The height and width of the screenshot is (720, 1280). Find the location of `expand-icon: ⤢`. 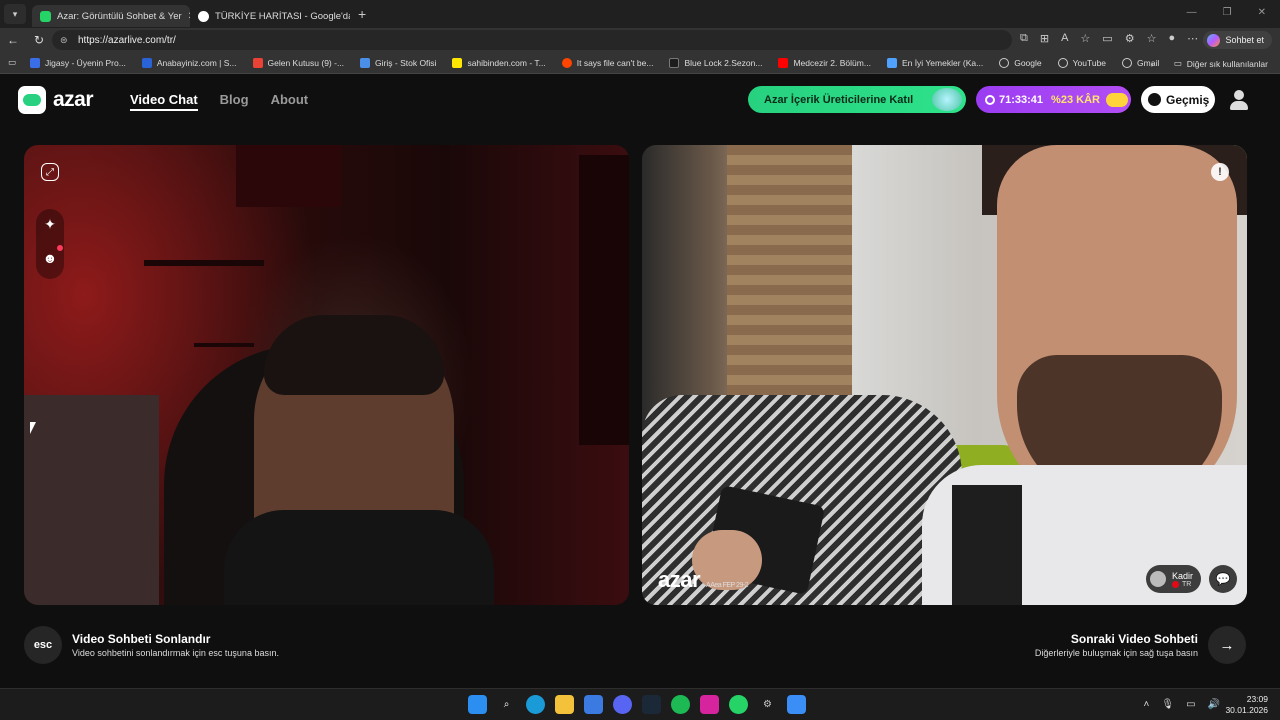

expand-icon: ⤢ is located at coordinates (50, 172).